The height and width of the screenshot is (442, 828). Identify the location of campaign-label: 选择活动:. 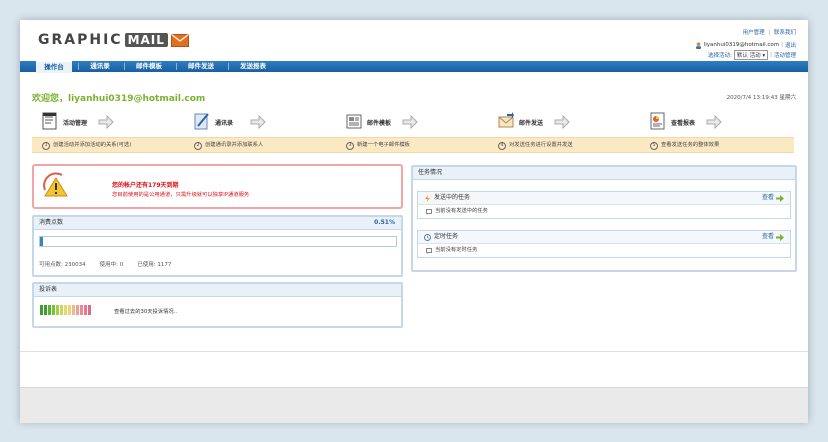
(720, 56).